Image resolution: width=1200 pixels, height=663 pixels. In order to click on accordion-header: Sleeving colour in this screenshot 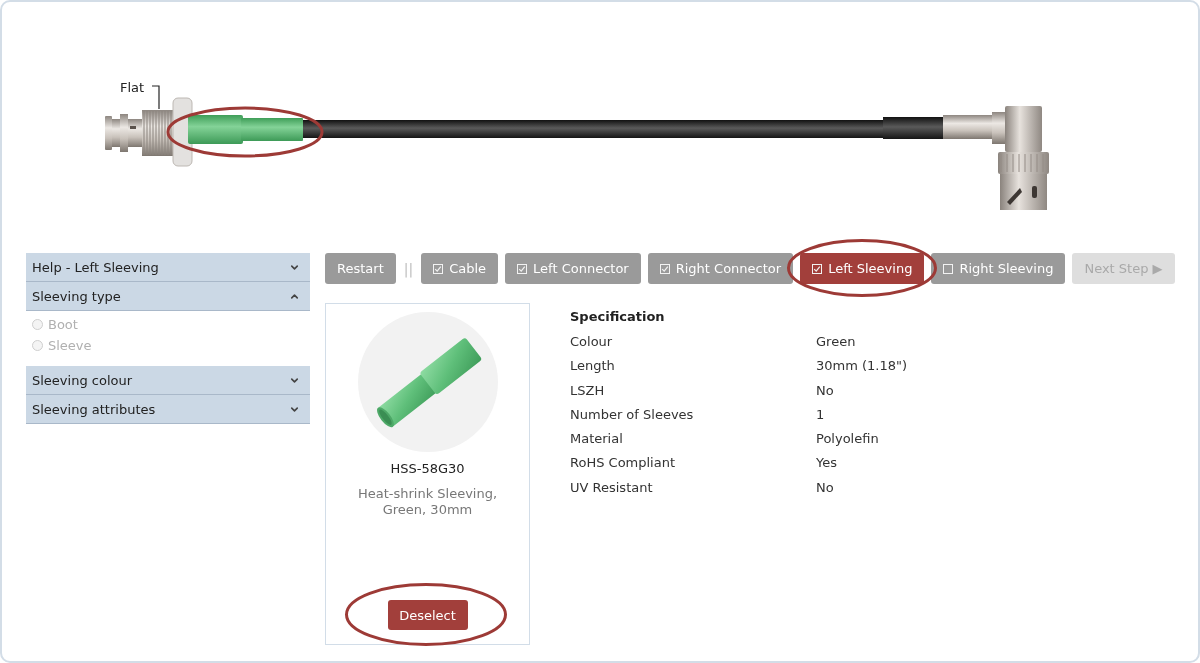, I will do `click(168, 380)`.